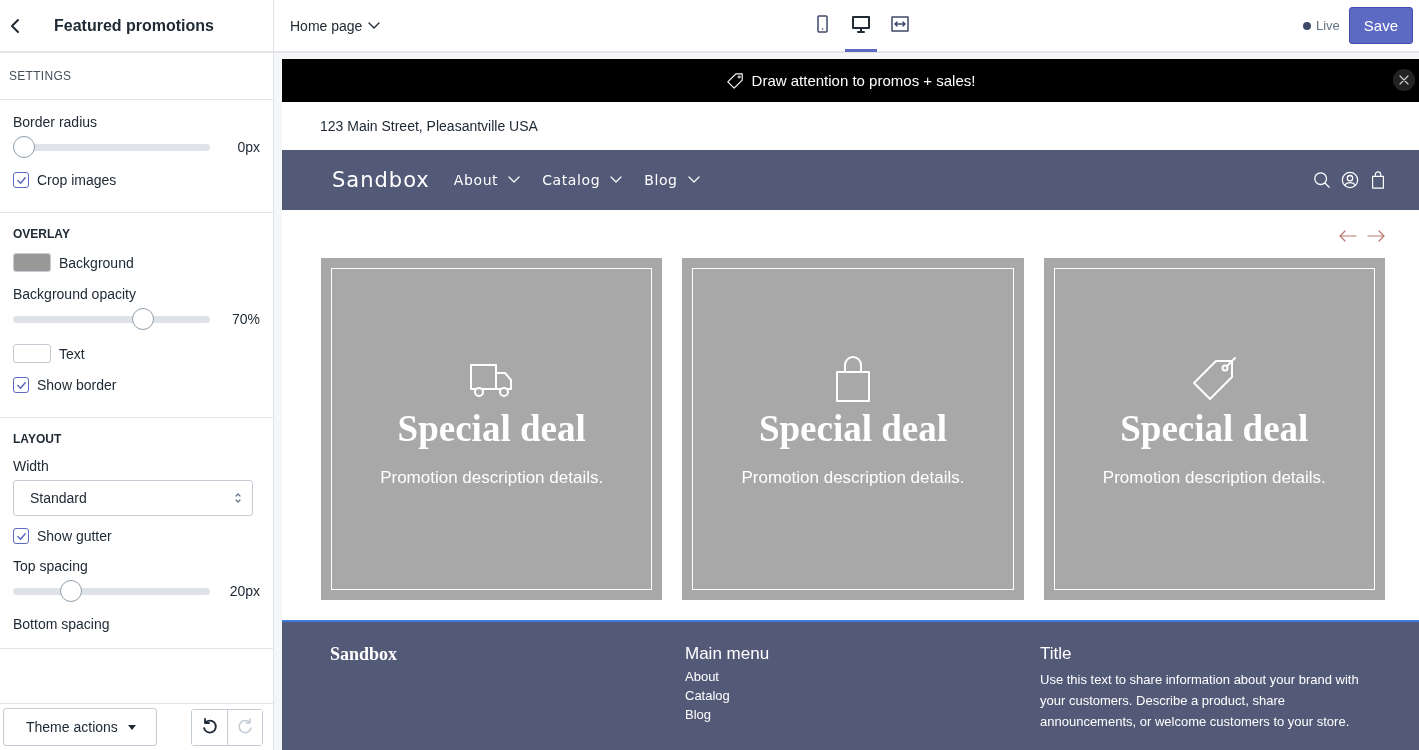 The image size is (1419, 750). What do you see at coordinates (77, 180) in the screenshot?
I see `checkbox-label: Crop images` at bounding box center [77, 180].